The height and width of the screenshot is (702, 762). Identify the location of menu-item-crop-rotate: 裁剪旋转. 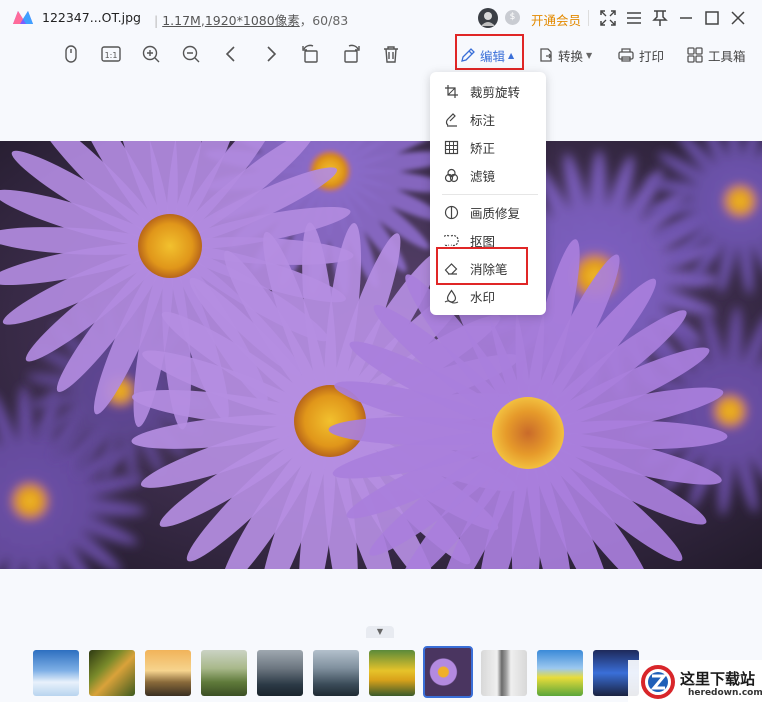
(488, 91).